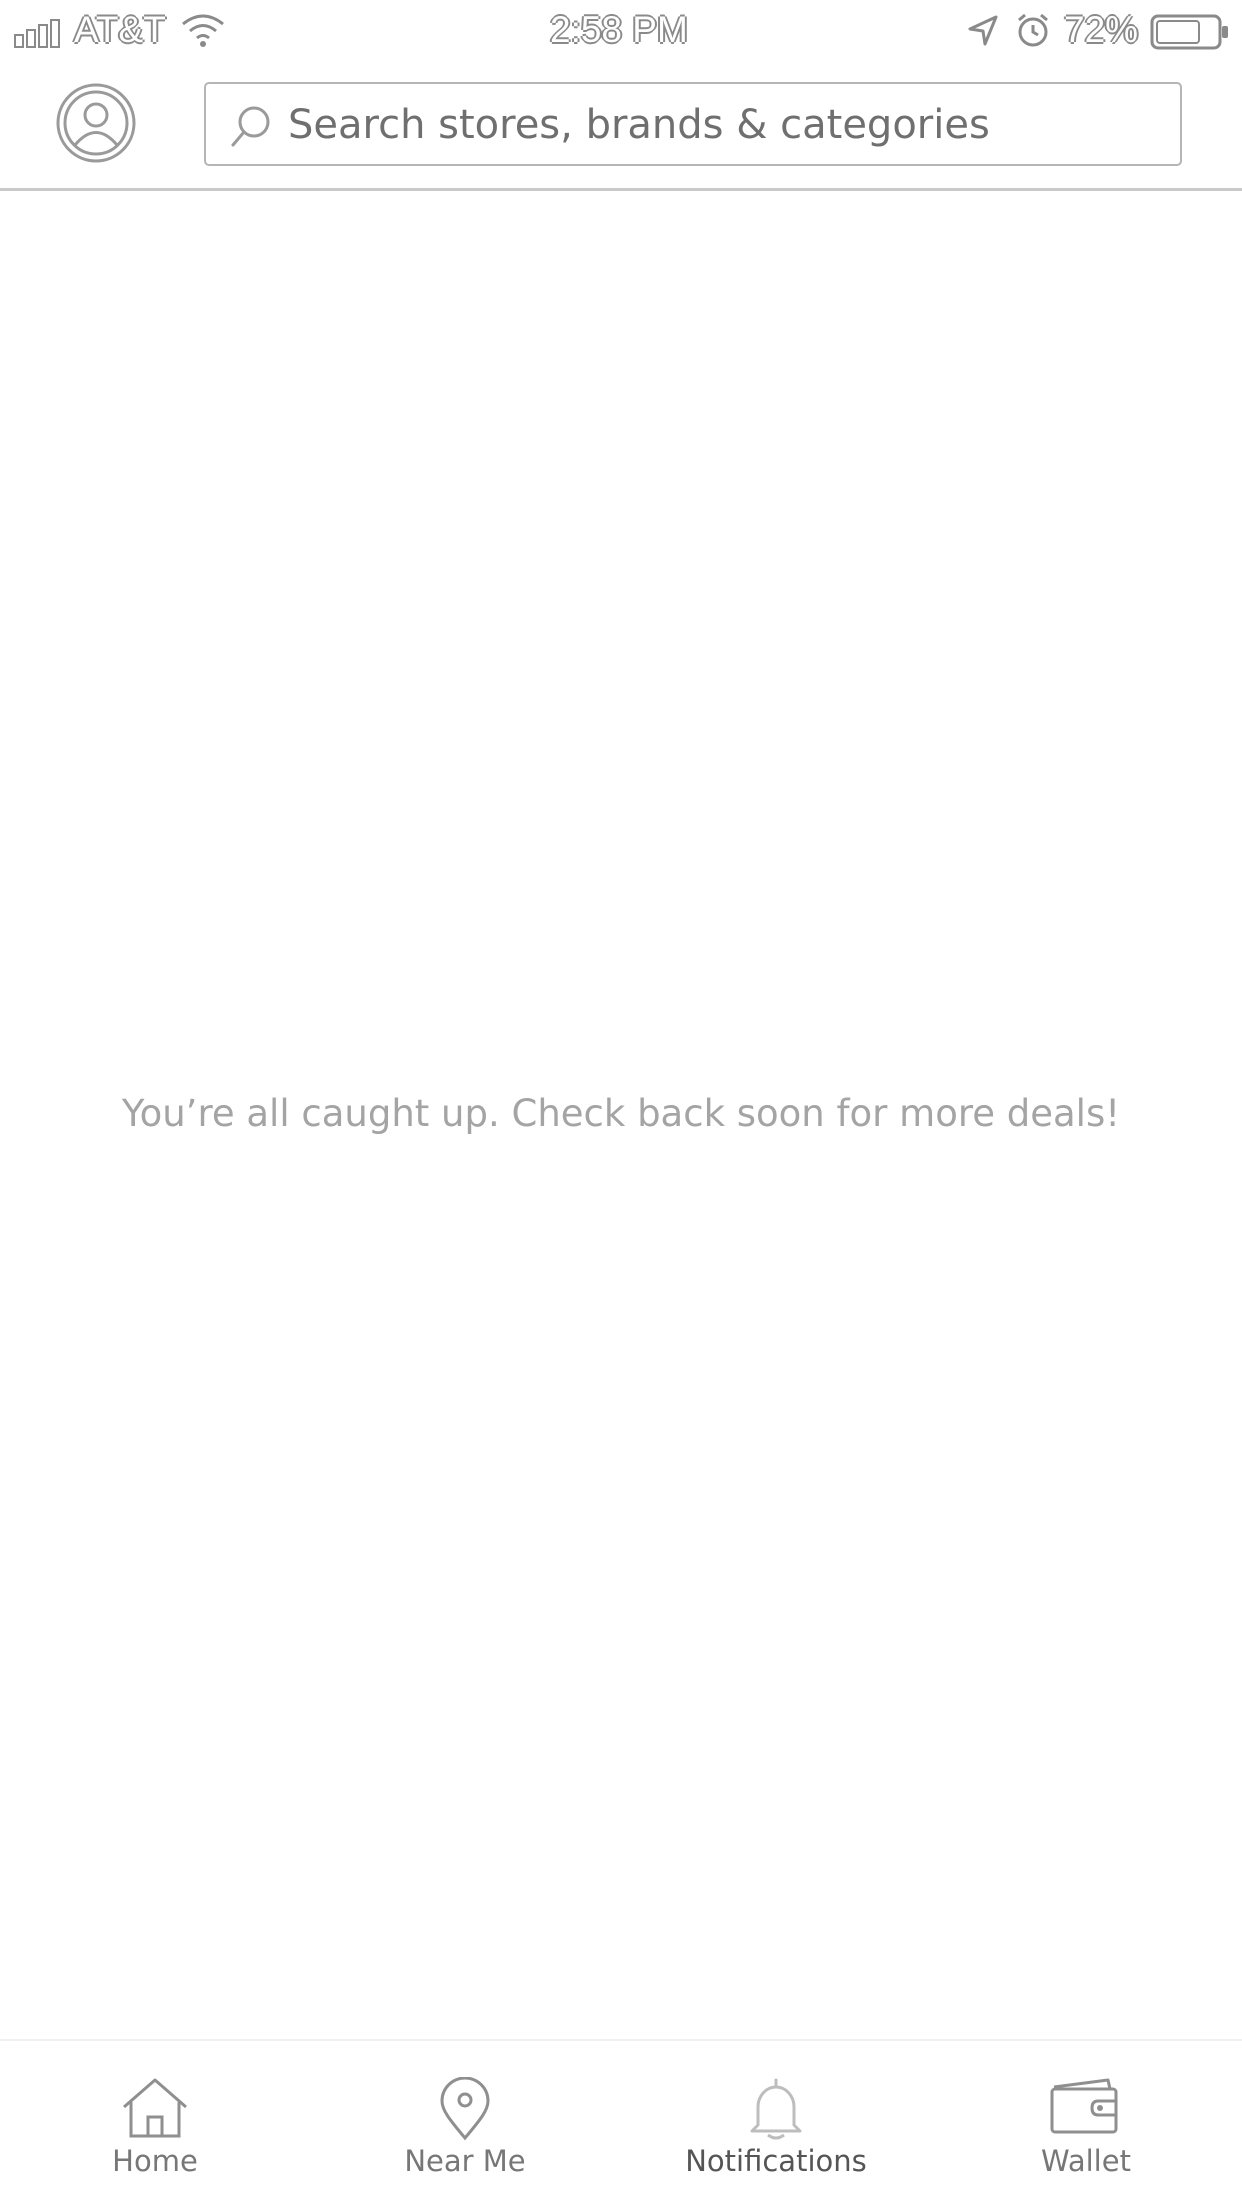 This screenshot has width=1242, height=2210. I want to click on tab-near-me-label: Near Me, so click(465, 2161).